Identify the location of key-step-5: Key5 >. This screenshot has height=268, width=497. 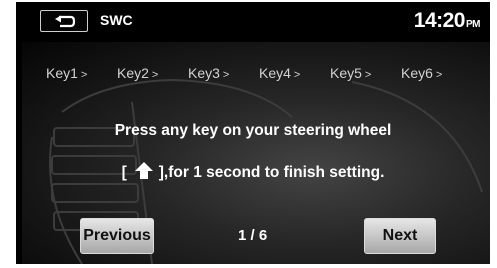
(365, 73).